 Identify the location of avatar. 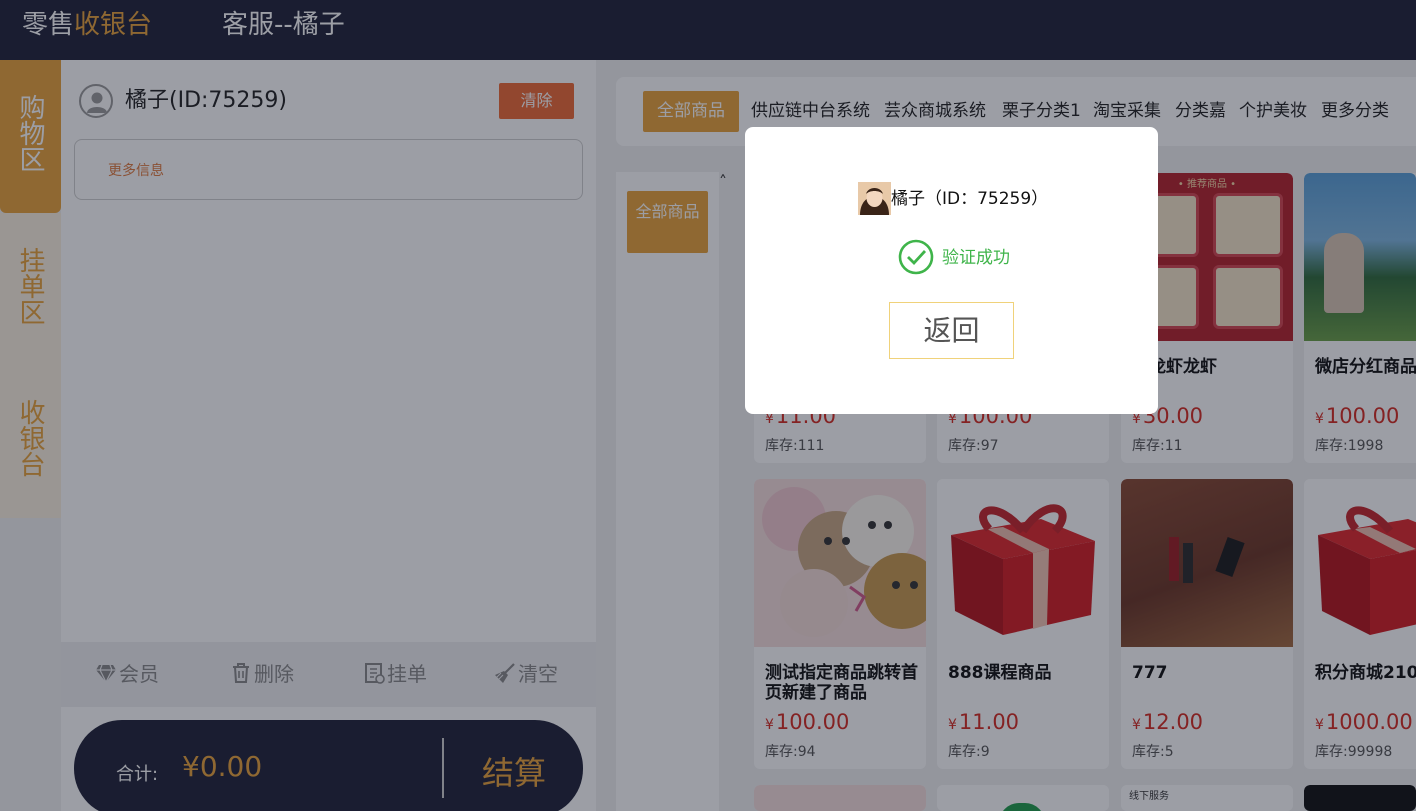
(874, 198).